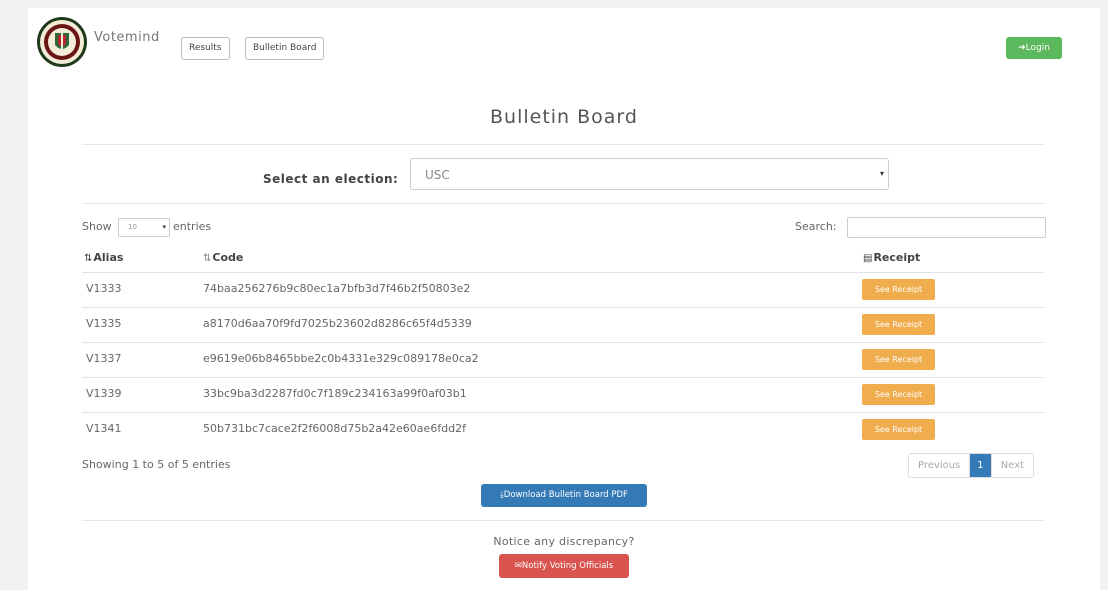 This screenshot has height=590, width=1108. Describe the element at coordinates (946, 227) in the screenshot. I see `search-input` at that location.